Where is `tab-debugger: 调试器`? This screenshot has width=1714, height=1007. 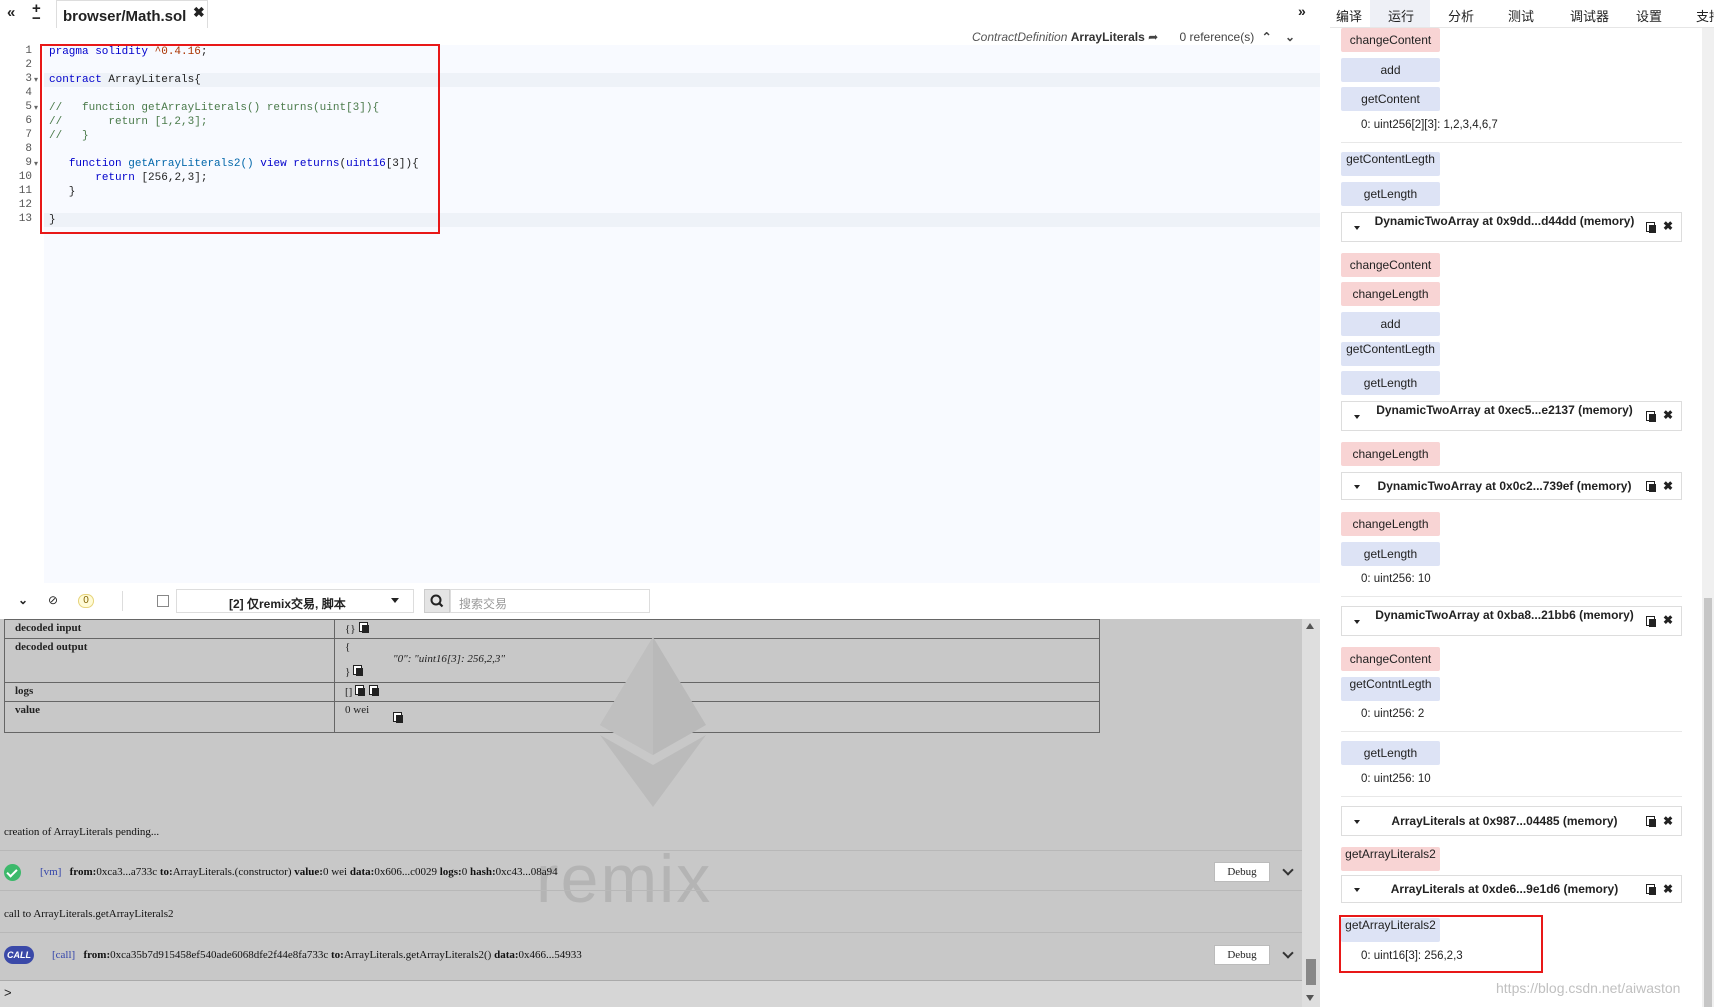
tab-debugger: 调试器 is located at coordinates (1589, 15).